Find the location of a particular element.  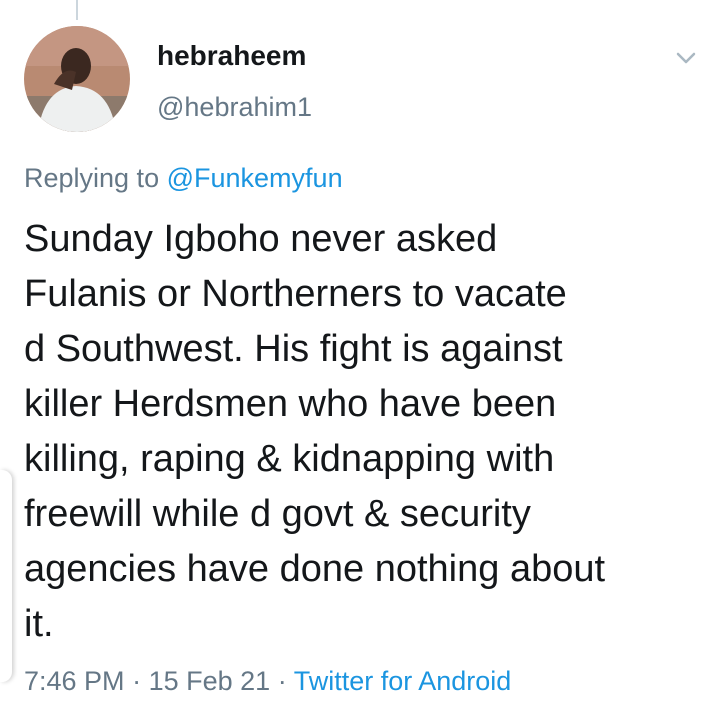

thread-connector-line is located at coordinates (77, 10).